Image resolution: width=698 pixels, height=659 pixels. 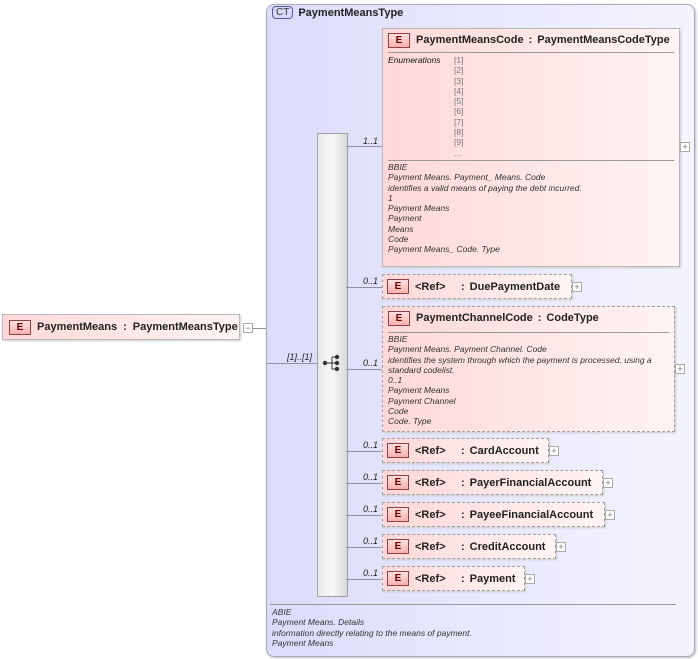 I want to click on element-ref-creditaccount: E <Ref> : CreditAccount, so click(x=469, y=546).